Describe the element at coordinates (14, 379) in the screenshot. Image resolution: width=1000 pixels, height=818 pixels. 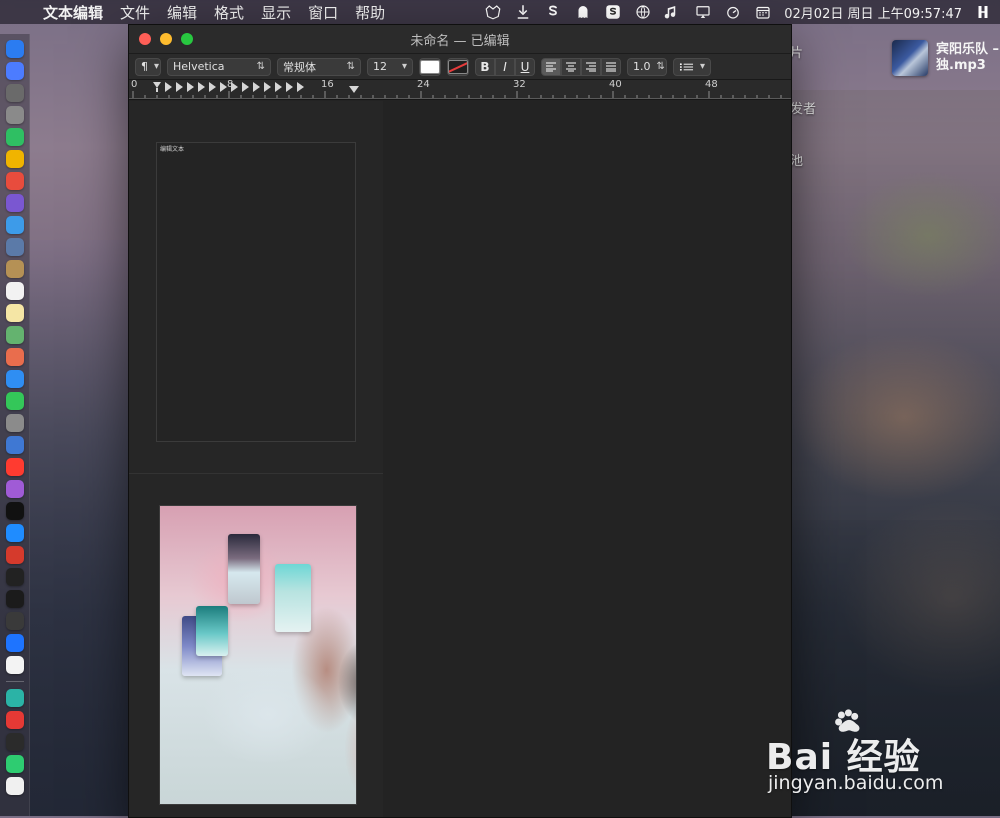
I see `messages-icon` at that location.